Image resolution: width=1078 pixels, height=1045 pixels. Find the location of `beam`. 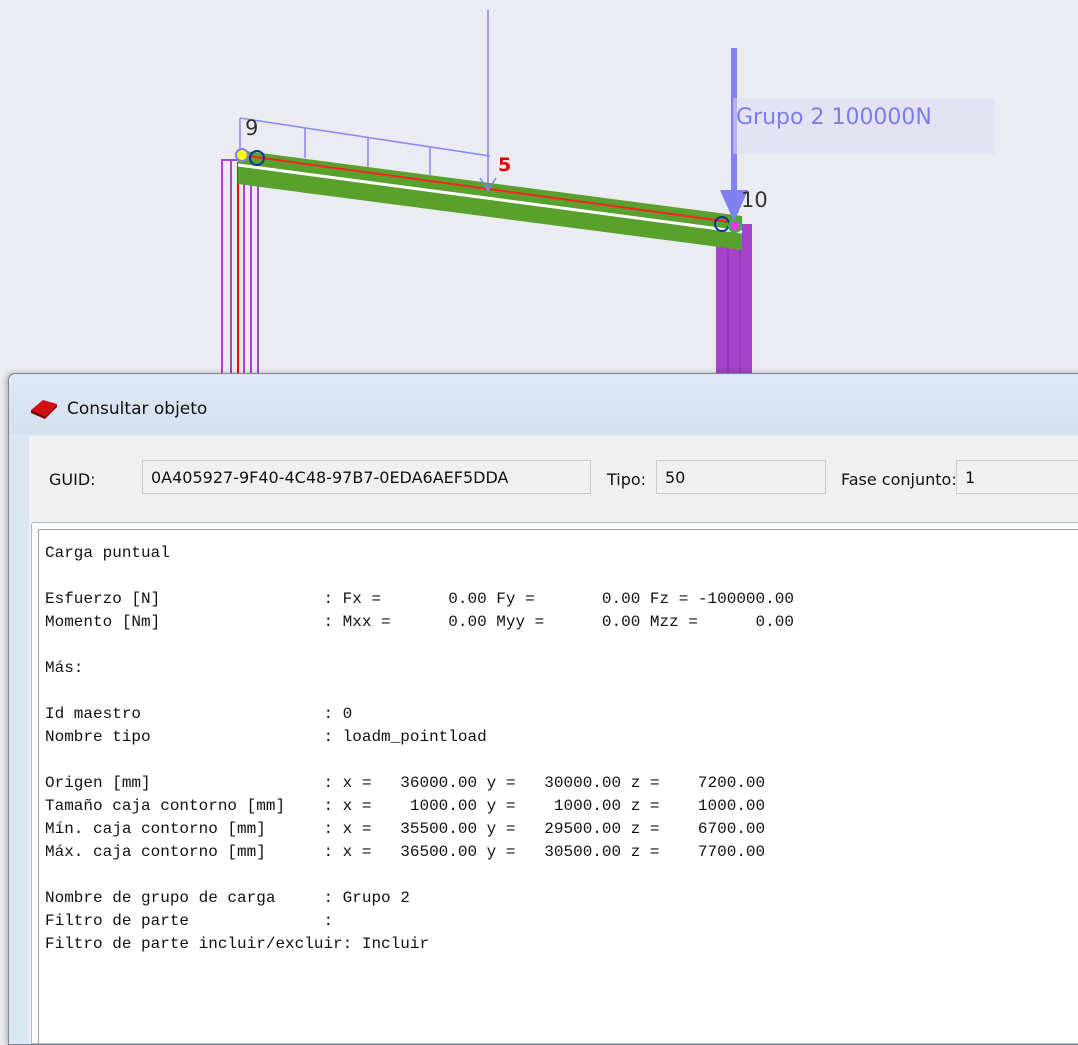

beam is located at coordinates (490, 200).